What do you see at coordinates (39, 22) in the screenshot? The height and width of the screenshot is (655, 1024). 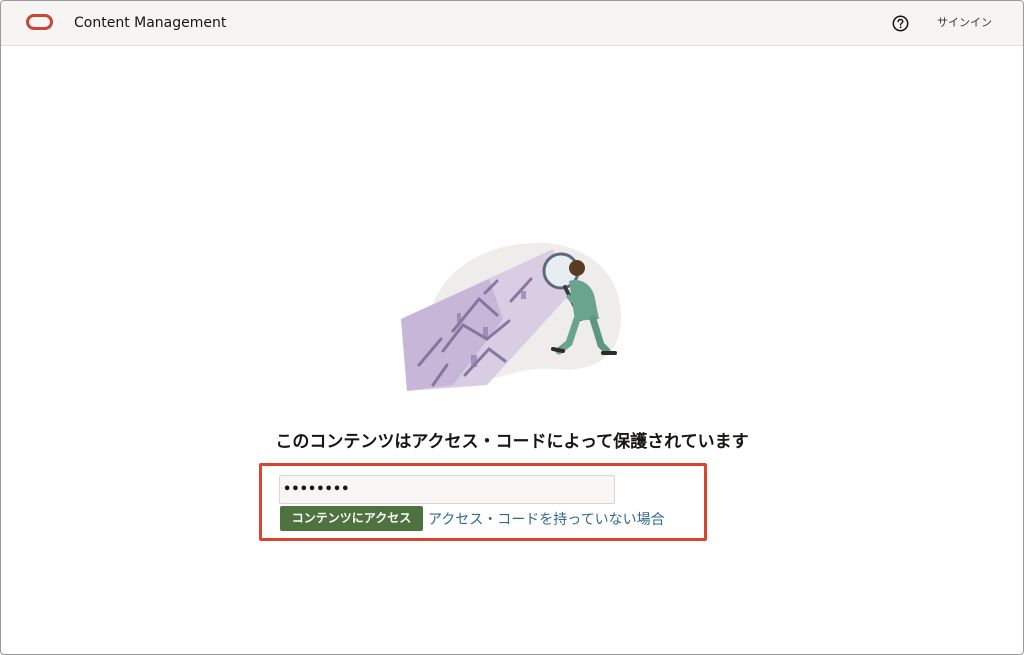 I see `oracle-logo-icon` at bounding box center [39, 22].